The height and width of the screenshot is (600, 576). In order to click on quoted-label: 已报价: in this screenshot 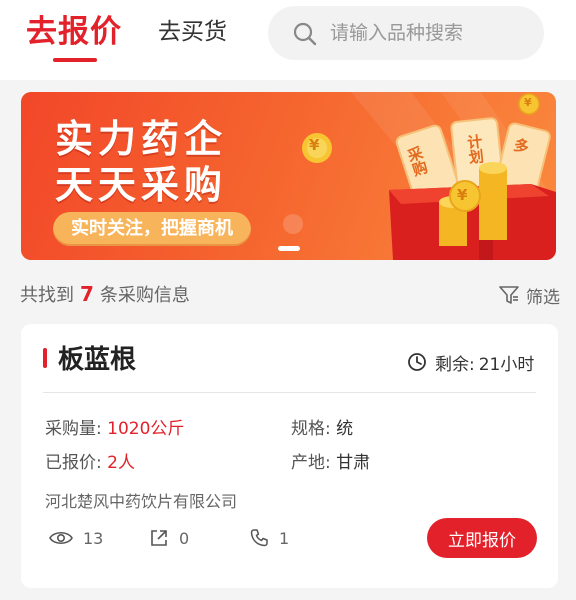, I will do `click(73, 463)`.